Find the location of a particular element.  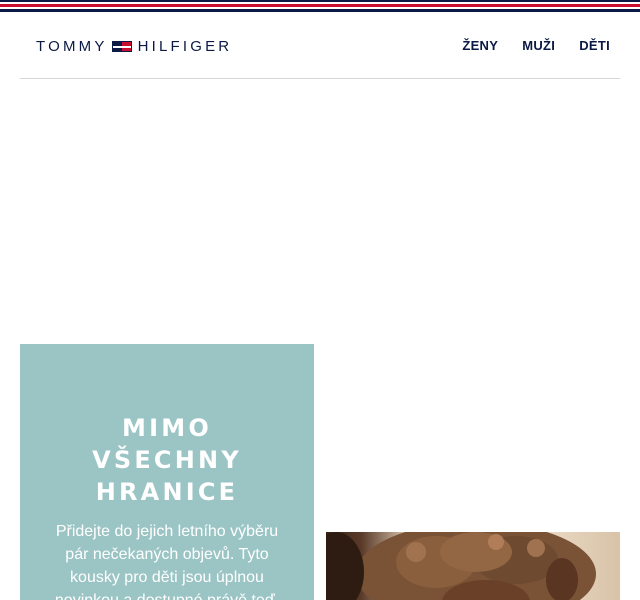

main-nav: ŽENY MUŽI DĚTI is located at coordinates (536, 45).